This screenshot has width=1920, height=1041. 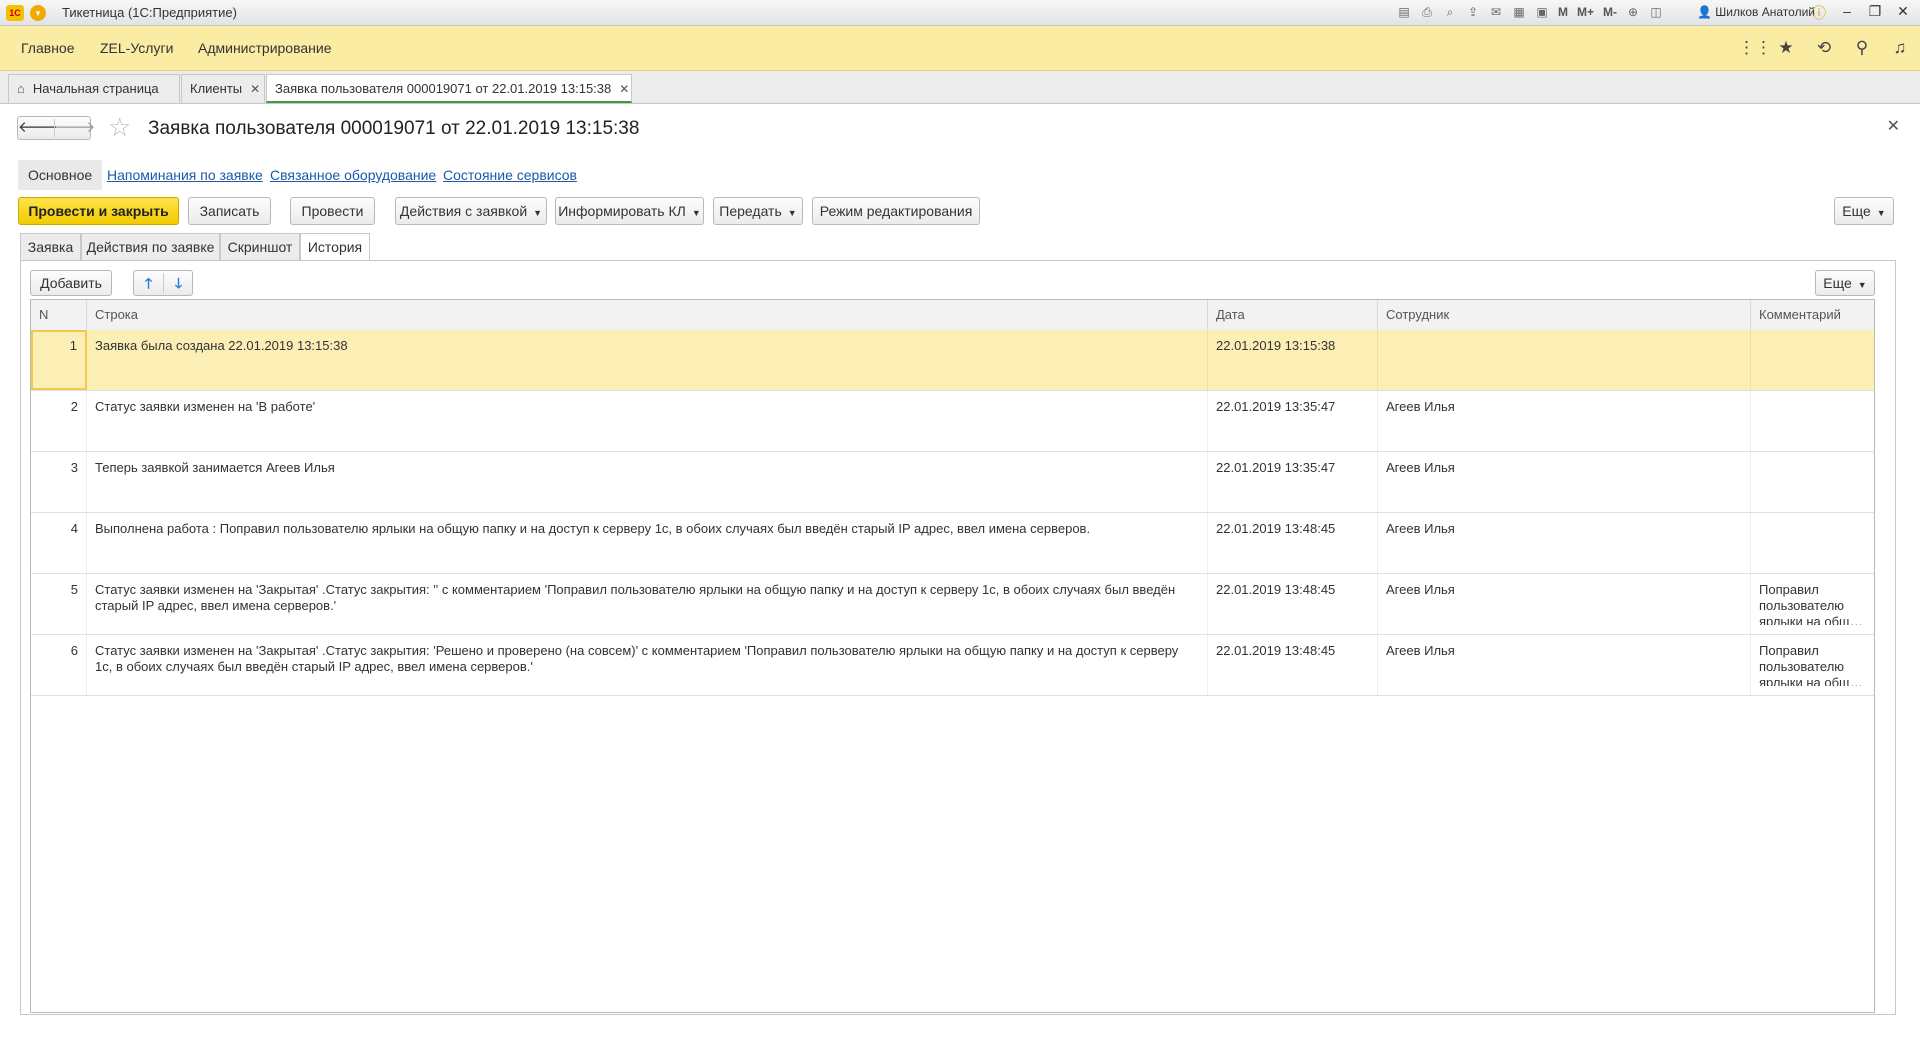 What do you see at coordinates (21, 88) in the screenshot?
I see `home-icon: ⌂` at bounding box center [21, 88].